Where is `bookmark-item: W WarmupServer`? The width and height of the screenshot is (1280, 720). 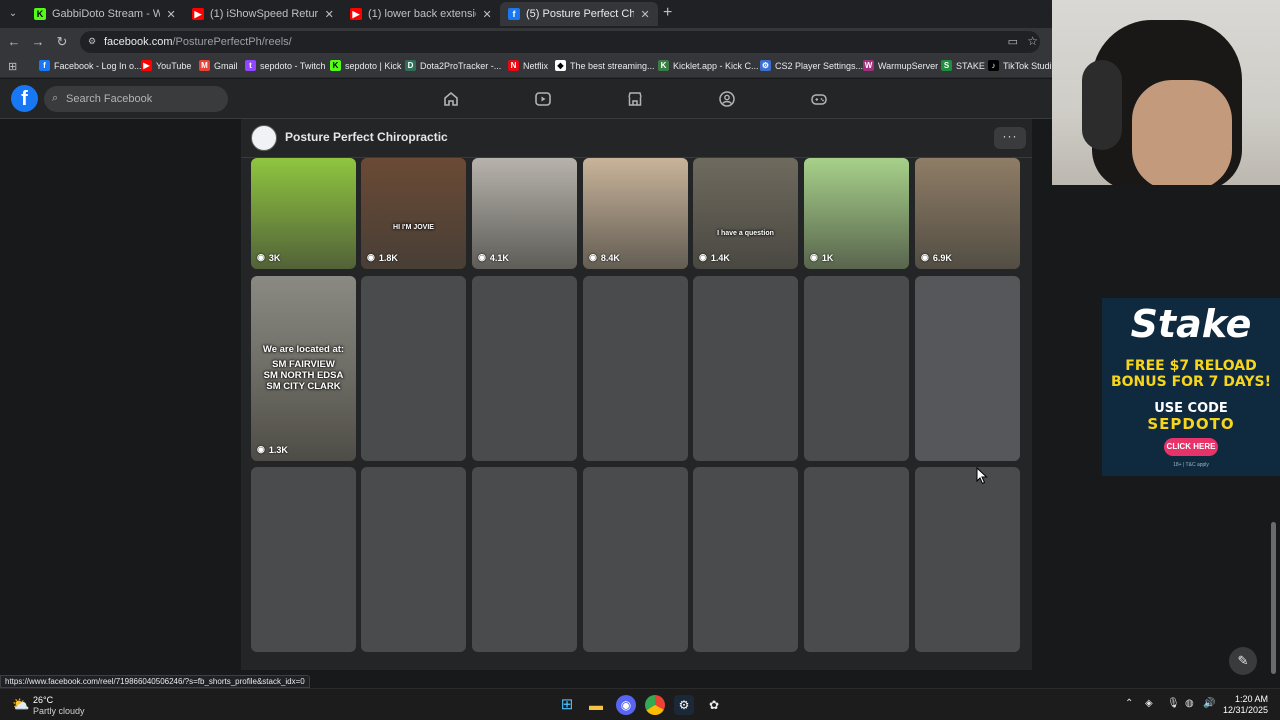
bookmark-item: W WarmupServer is located at coordinates (900, 65).